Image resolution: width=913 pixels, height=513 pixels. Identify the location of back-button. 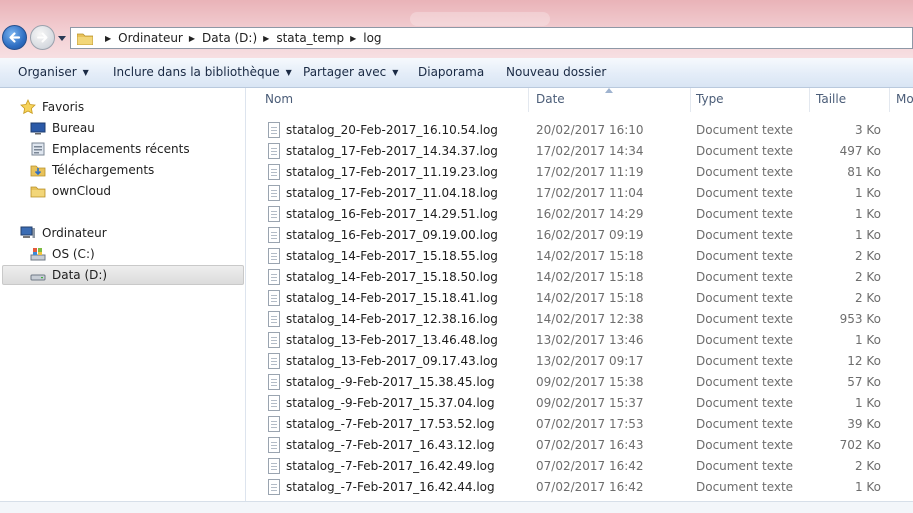
(14, 37).